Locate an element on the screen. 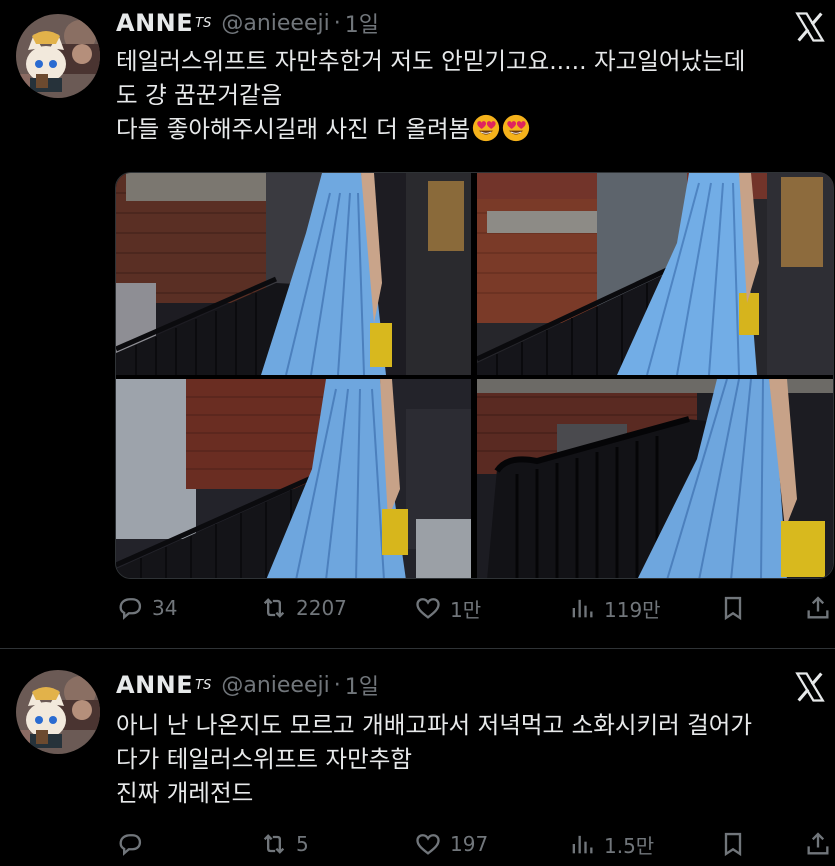 This screenshot has height=866, width=835. tweet-text-line: 테일러스위프트 자만추한거 저도 안믿기고요..... 자고일어났는데 is located at coordinates (431, 61).